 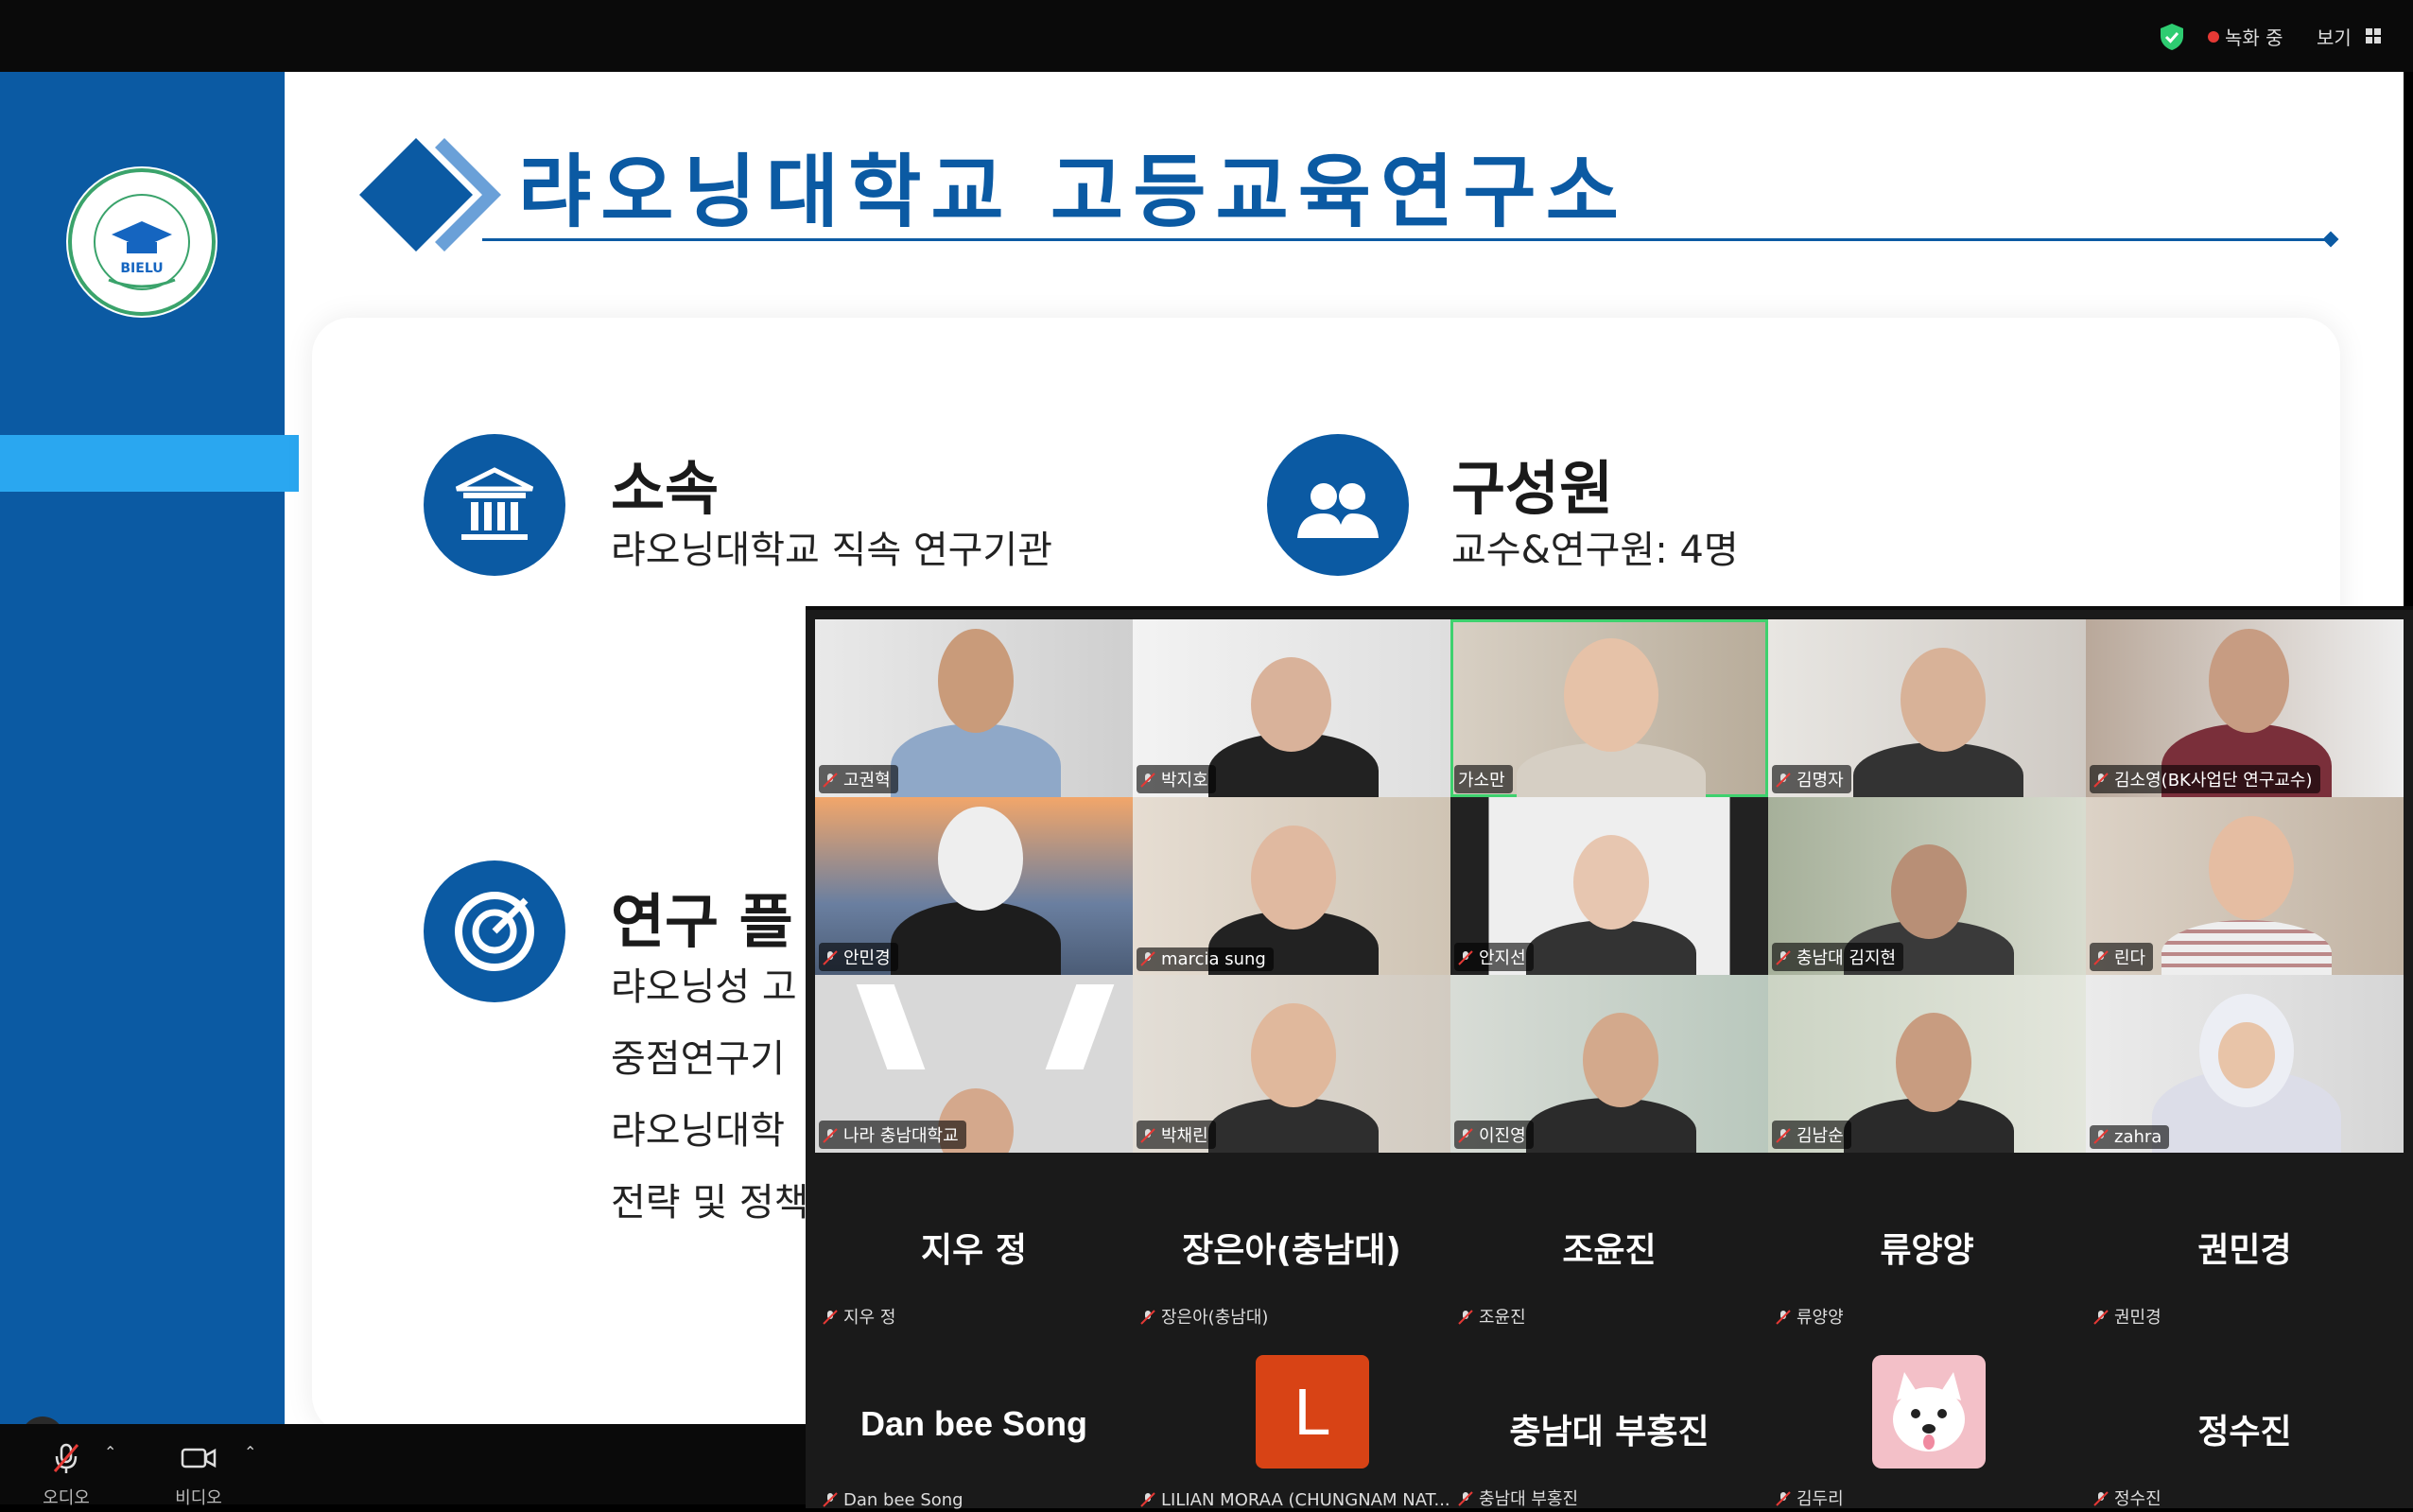 What do you see at coordinates (1206, 959) in the screenshot?
I see `participant-name: marcia sung` at bounding box center [1206, 959].